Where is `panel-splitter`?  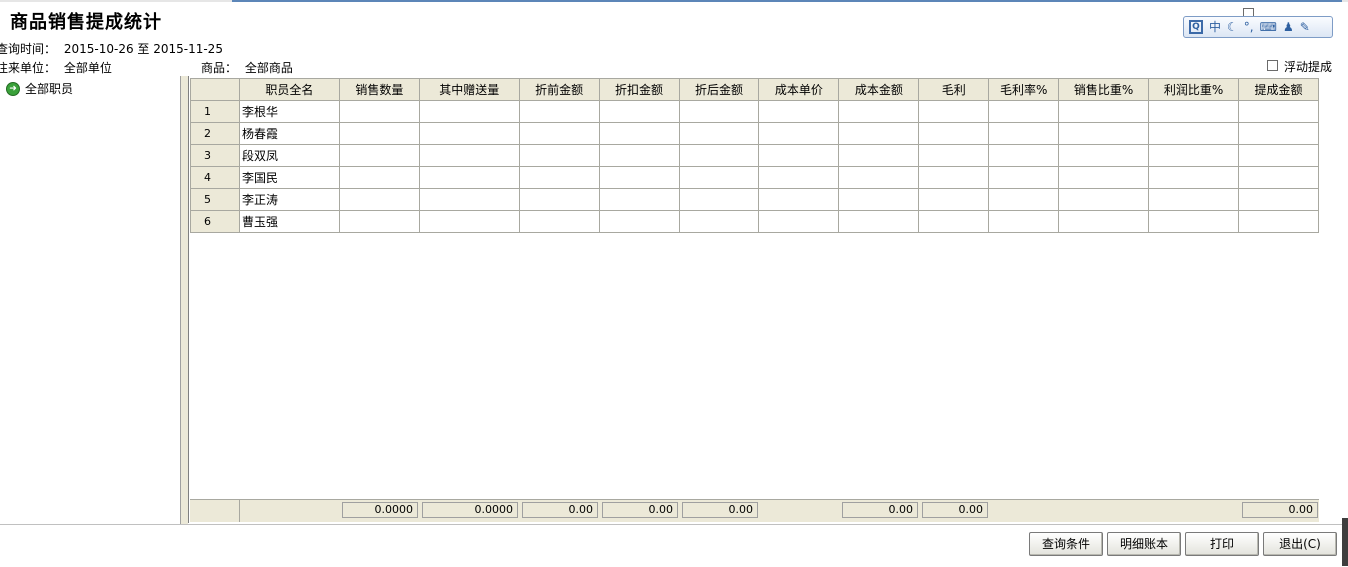
panel-splitter is located at coordinates (184, 300).